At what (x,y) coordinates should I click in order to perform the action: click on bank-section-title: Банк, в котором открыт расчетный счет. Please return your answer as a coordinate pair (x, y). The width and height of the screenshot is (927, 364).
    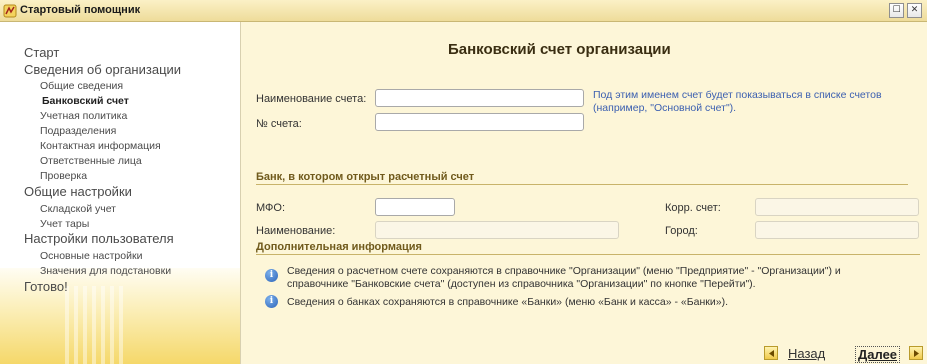
    Looking at the image, I should click on (365, 177).